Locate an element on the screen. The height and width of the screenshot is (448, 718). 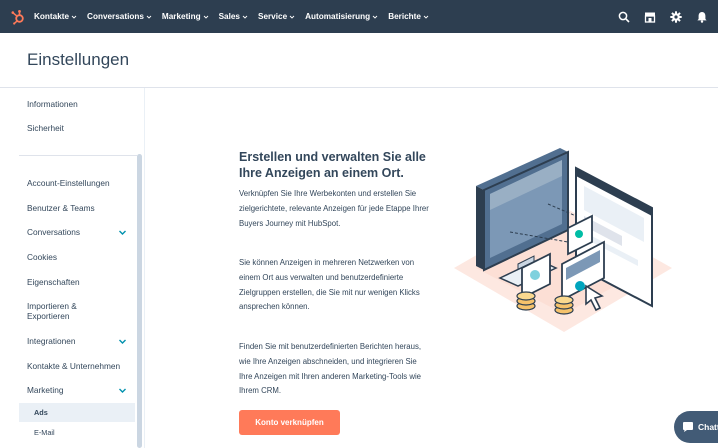
page-header: Einstellungen is located at coordinates (359, 60).